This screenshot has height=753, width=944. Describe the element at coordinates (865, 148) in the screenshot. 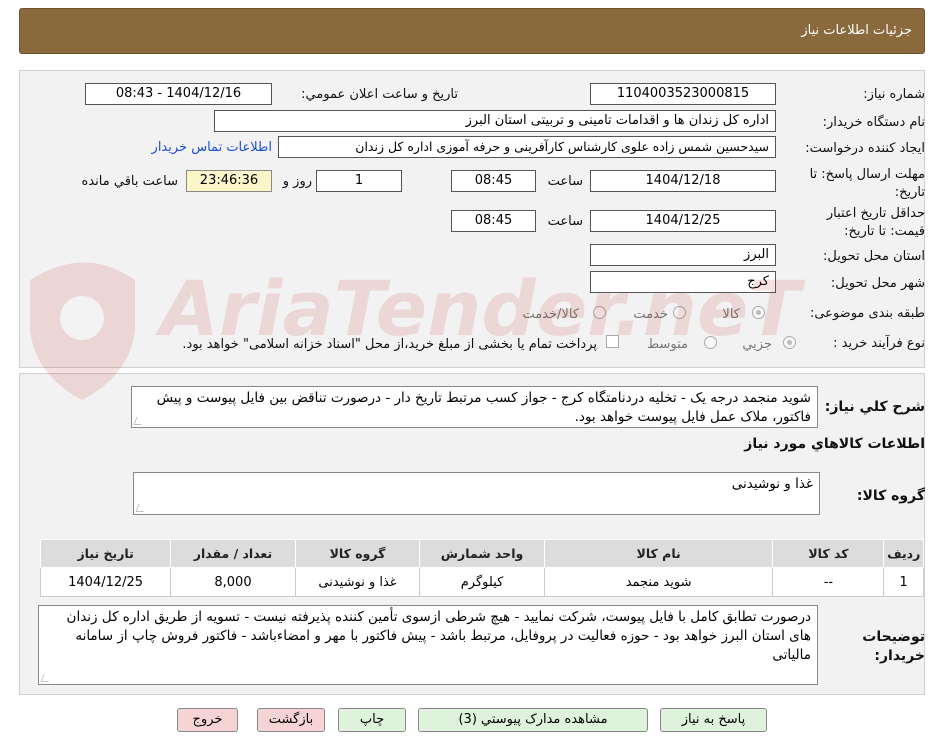

I see `creator-label: ایجاد کننده درخواست:` at that location.